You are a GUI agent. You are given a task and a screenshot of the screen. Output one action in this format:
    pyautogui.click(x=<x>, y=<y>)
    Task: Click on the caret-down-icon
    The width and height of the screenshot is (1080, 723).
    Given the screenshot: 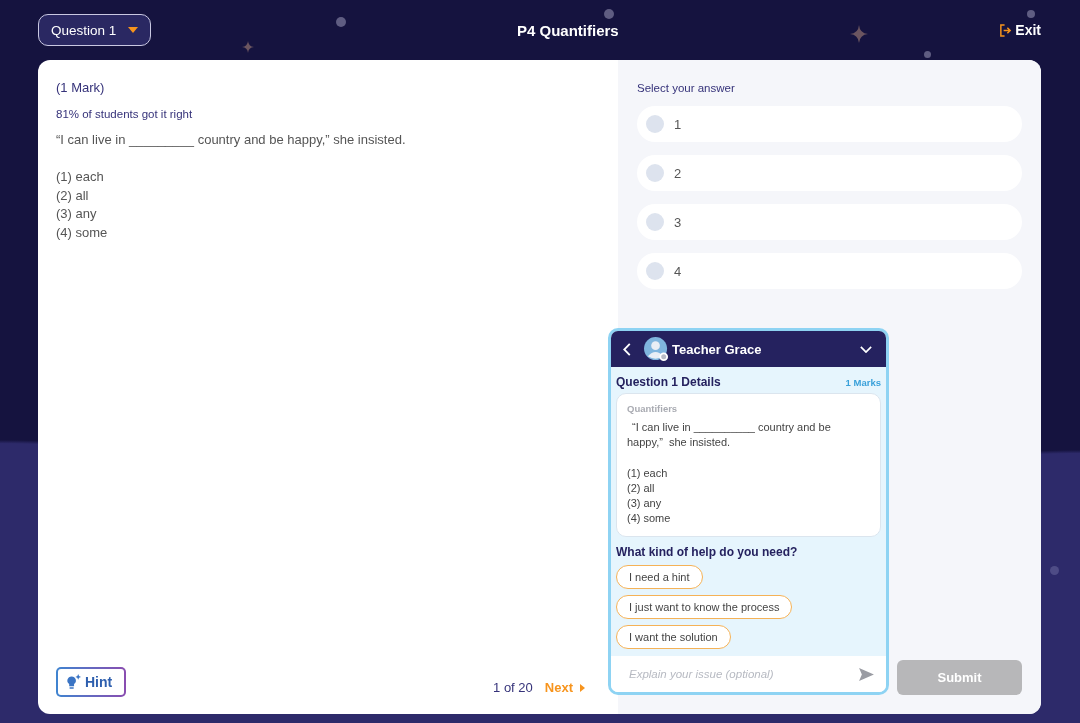 What is the action you would take?
    pyautogui.click(x=133, y=30)
    